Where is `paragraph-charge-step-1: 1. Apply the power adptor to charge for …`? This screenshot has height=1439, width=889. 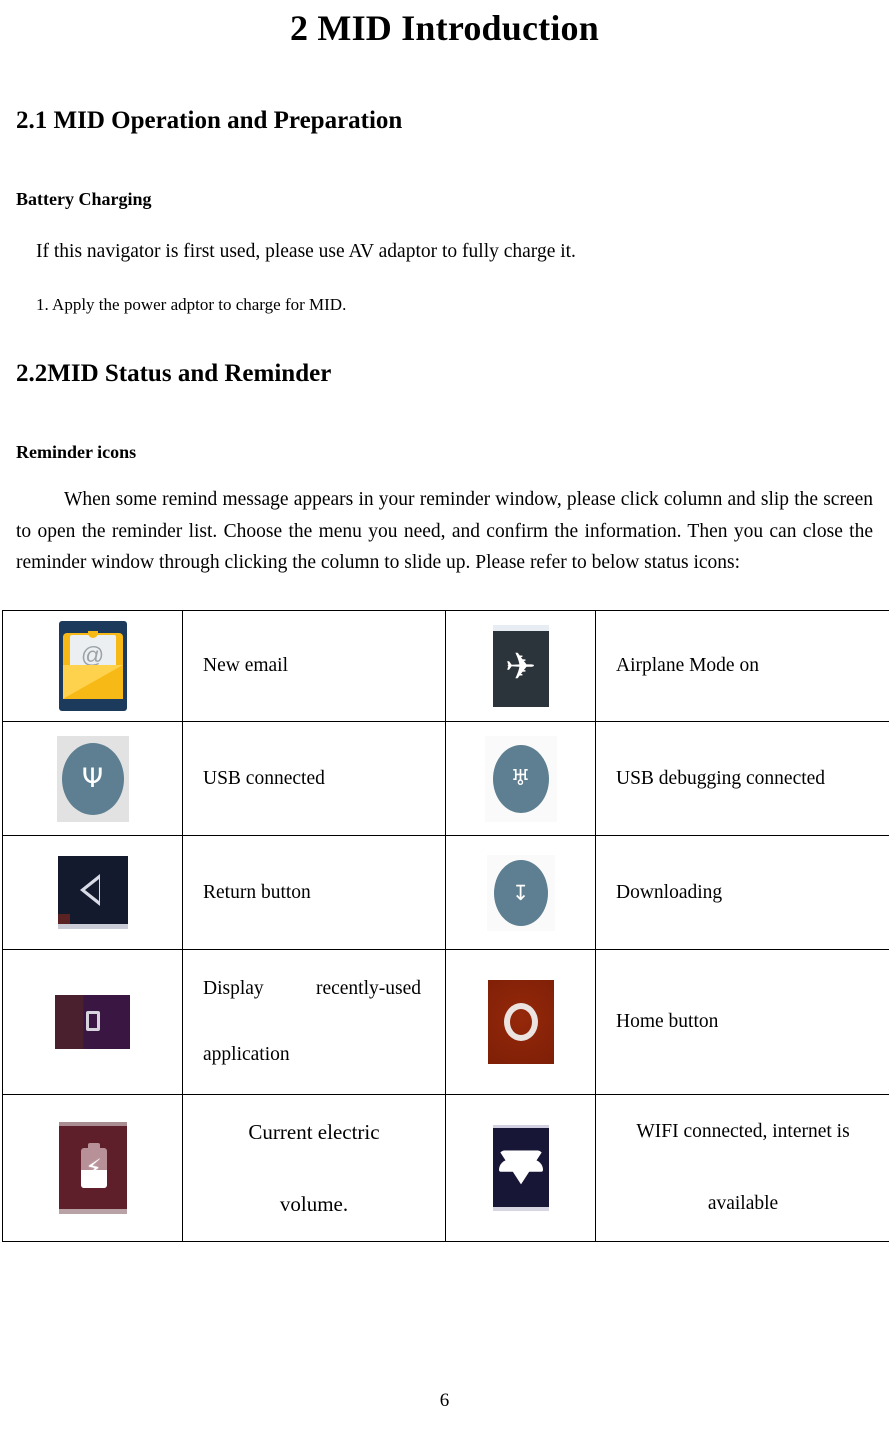
paragraph-charge-step-1: 1. Apply the power adptor to charge for … is located at coordinates (191, 304).